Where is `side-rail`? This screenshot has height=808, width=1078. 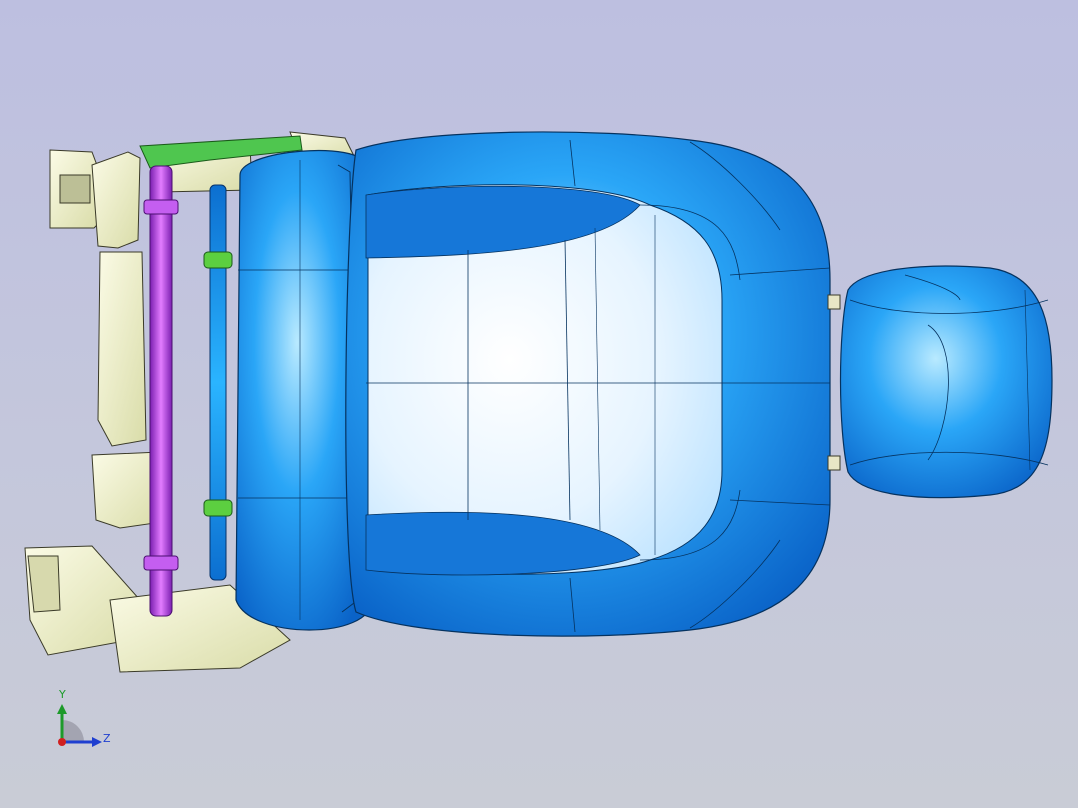
side-rail is located at coordinates (218, 382).